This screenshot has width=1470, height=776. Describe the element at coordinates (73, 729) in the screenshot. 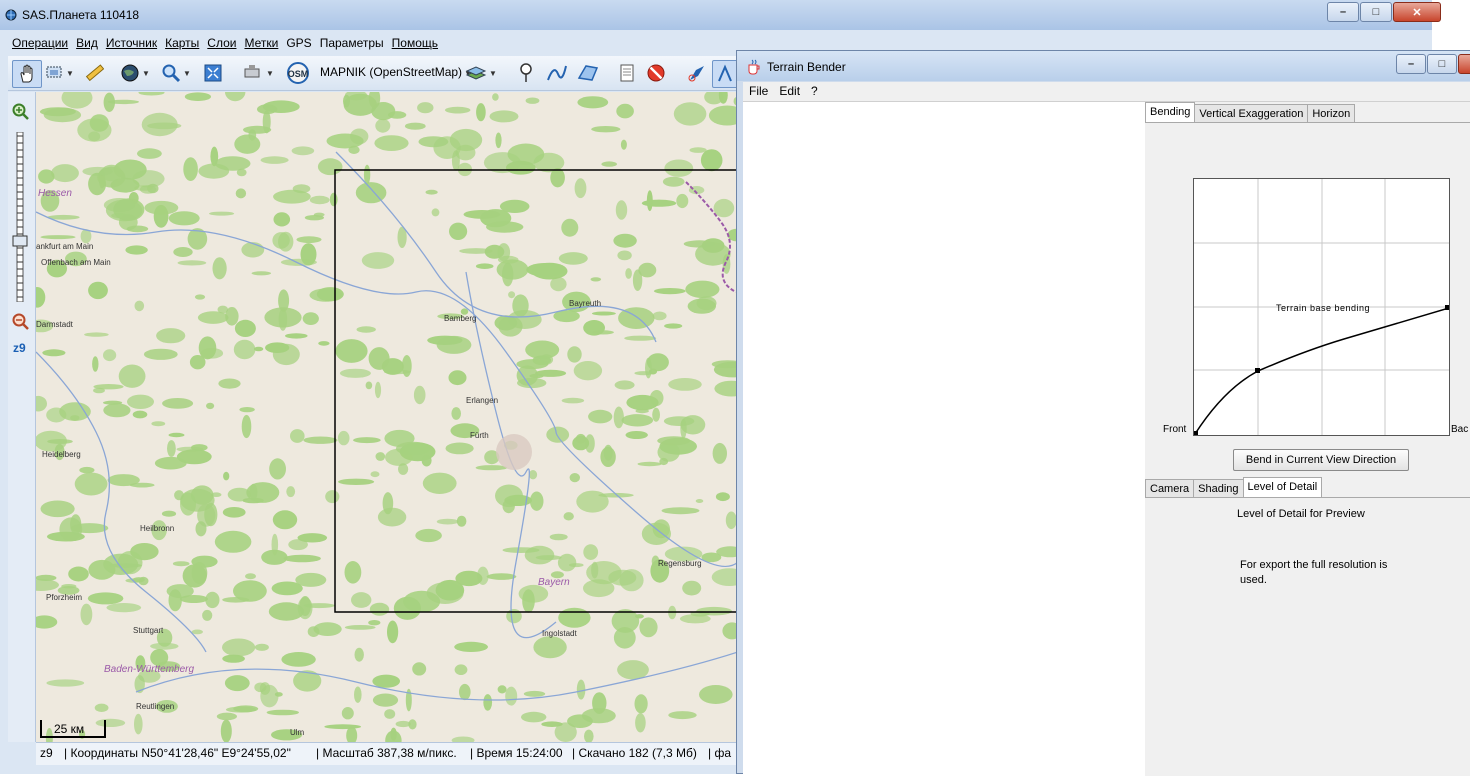

I see `map-scale-bar: 25 км` at that location.